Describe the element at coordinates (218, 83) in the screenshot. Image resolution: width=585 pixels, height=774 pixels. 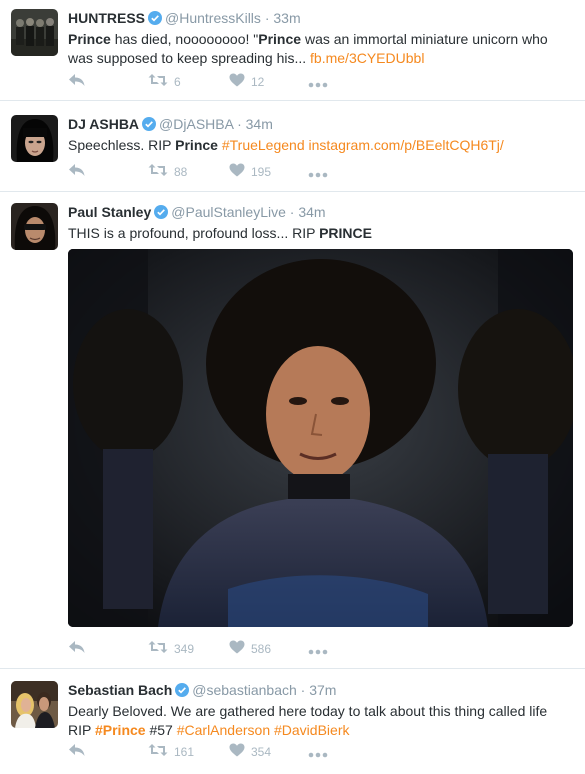
I see `tweet-actions: 6 12` at that location.